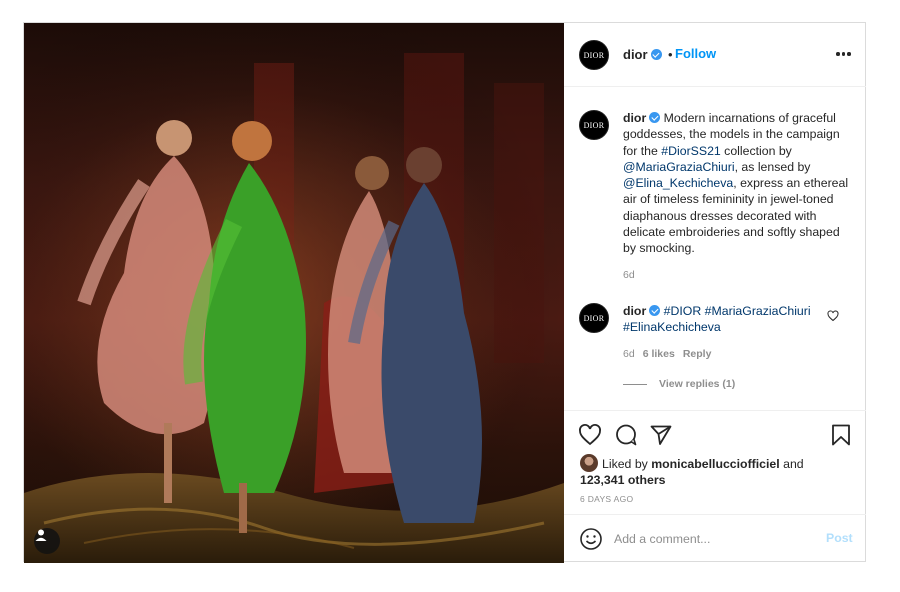  I want to click on caption-mention: @Elina_Kechicheva, so click(678, 183).